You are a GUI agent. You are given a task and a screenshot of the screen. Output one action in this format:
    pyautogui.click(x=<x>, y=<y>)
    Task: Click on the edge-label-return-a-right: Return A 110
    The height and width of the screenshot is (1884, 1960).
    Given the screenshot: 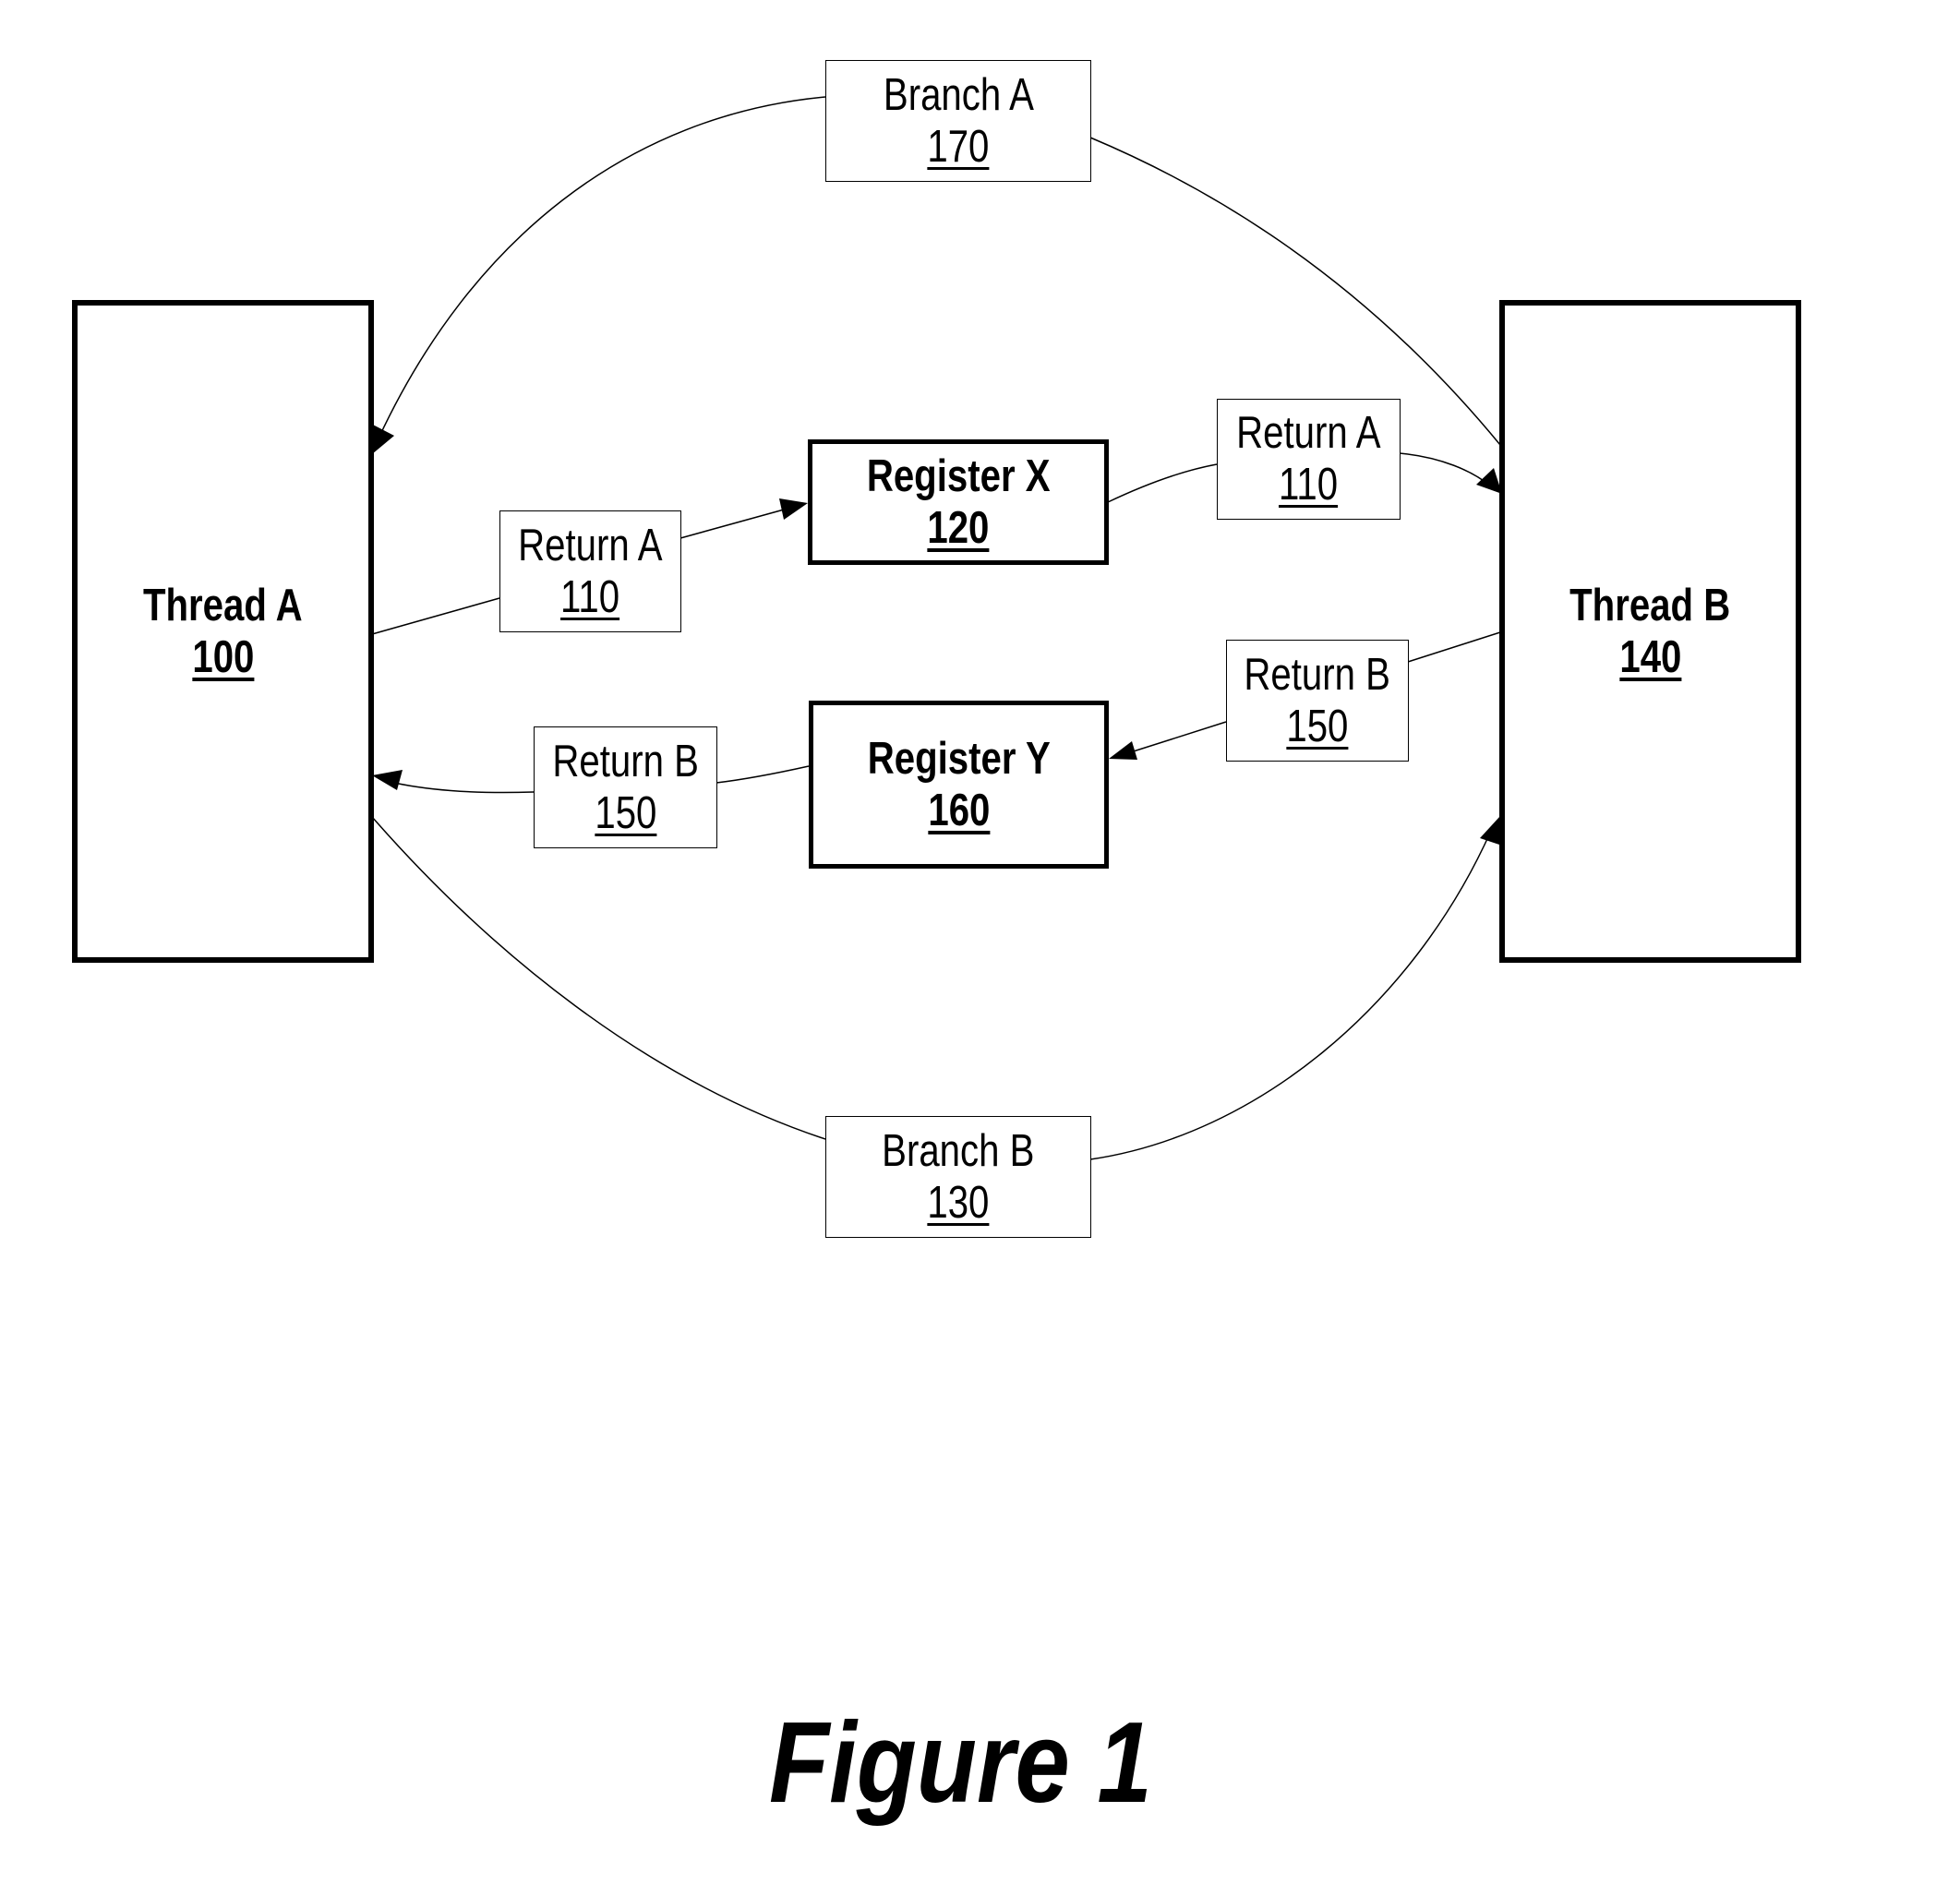 What is the action you would take?
    pyautogui.click(x=1309, y=459)
    